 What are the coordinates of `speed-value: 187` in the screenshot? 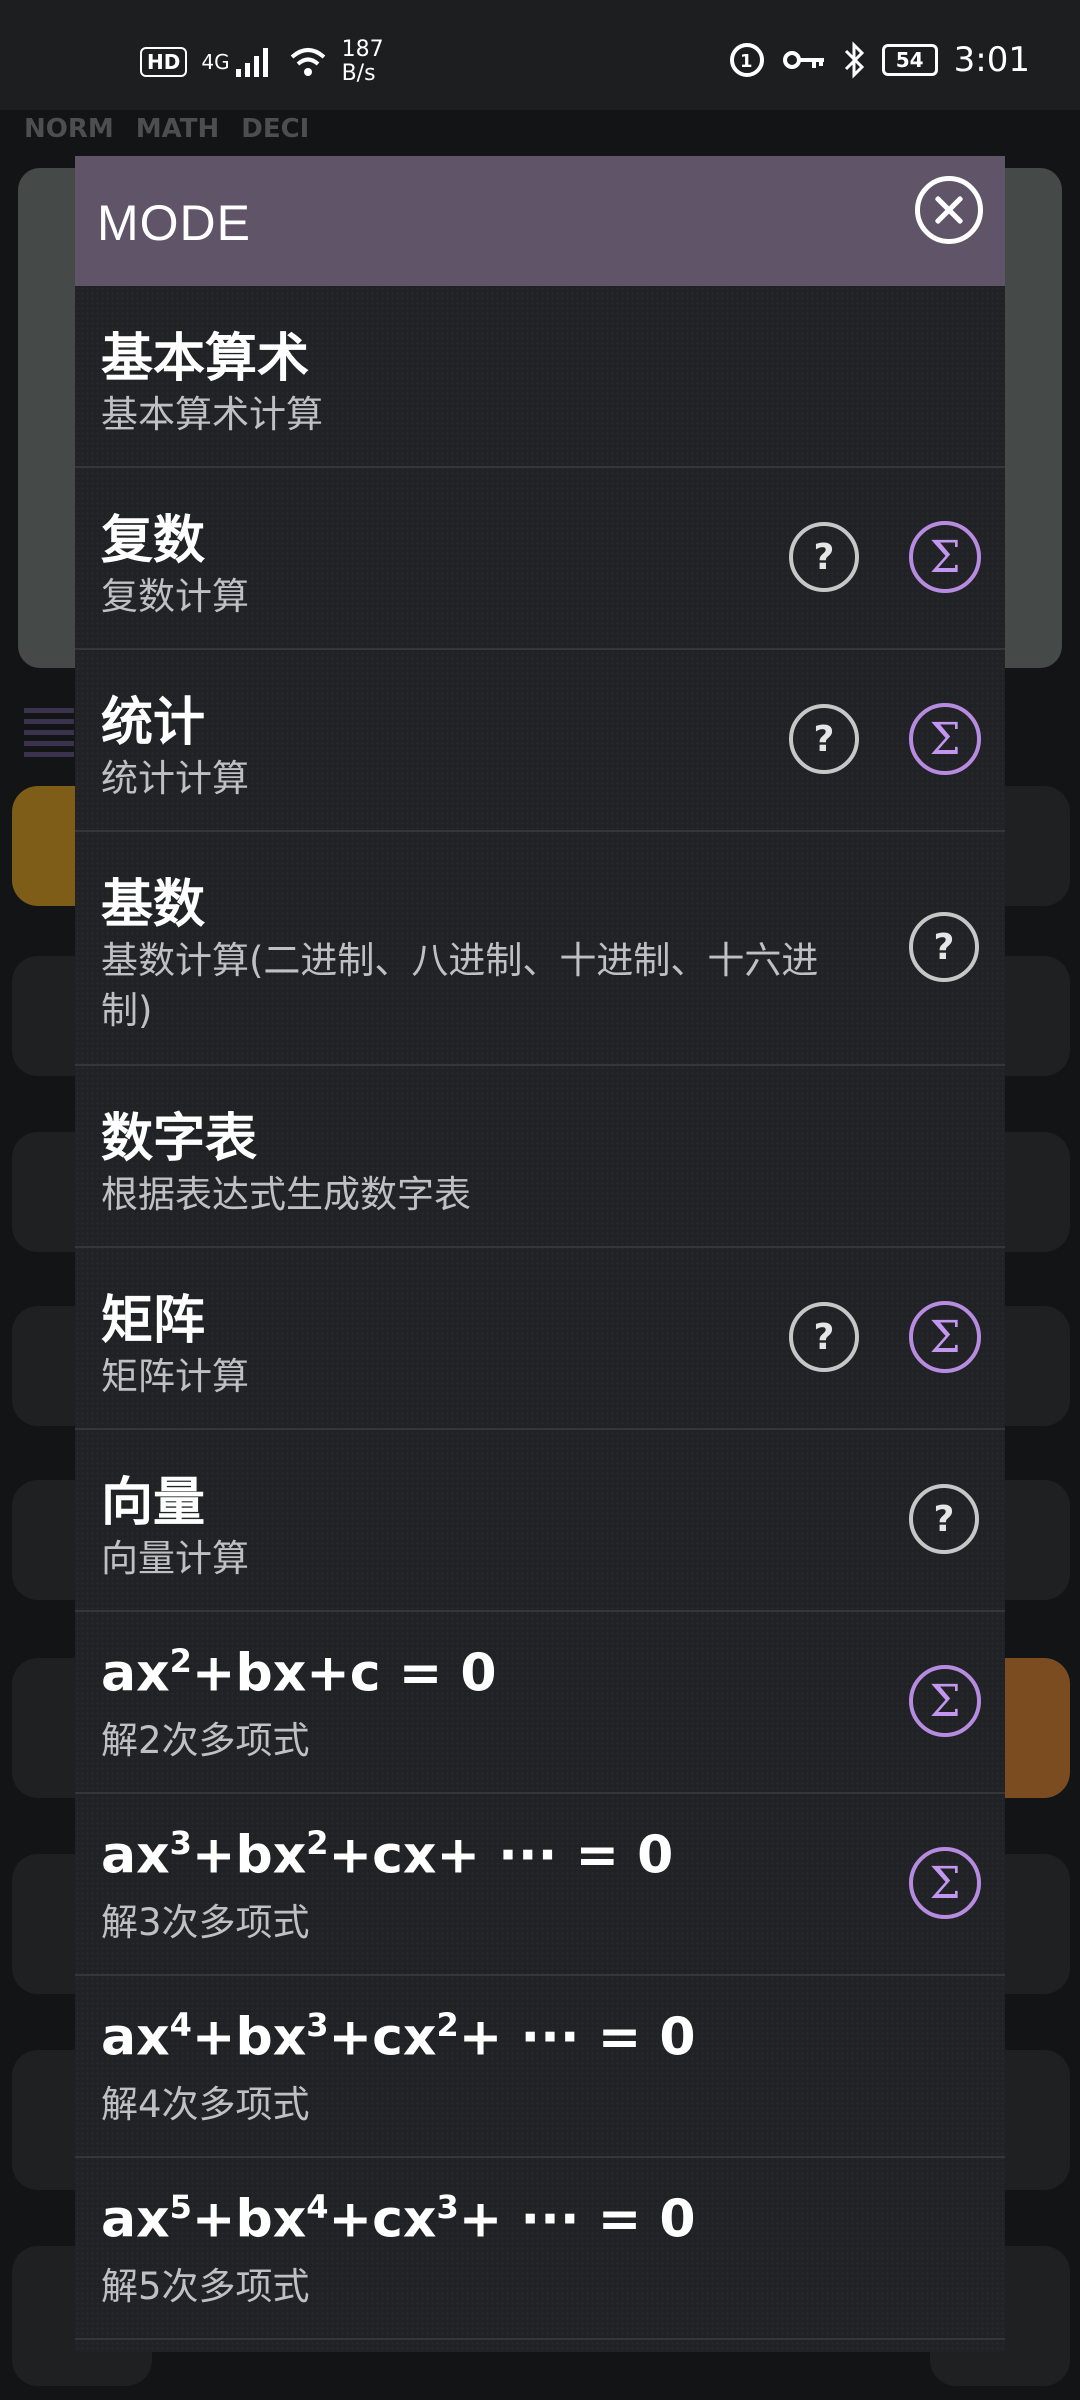 It's located at (362, 49).